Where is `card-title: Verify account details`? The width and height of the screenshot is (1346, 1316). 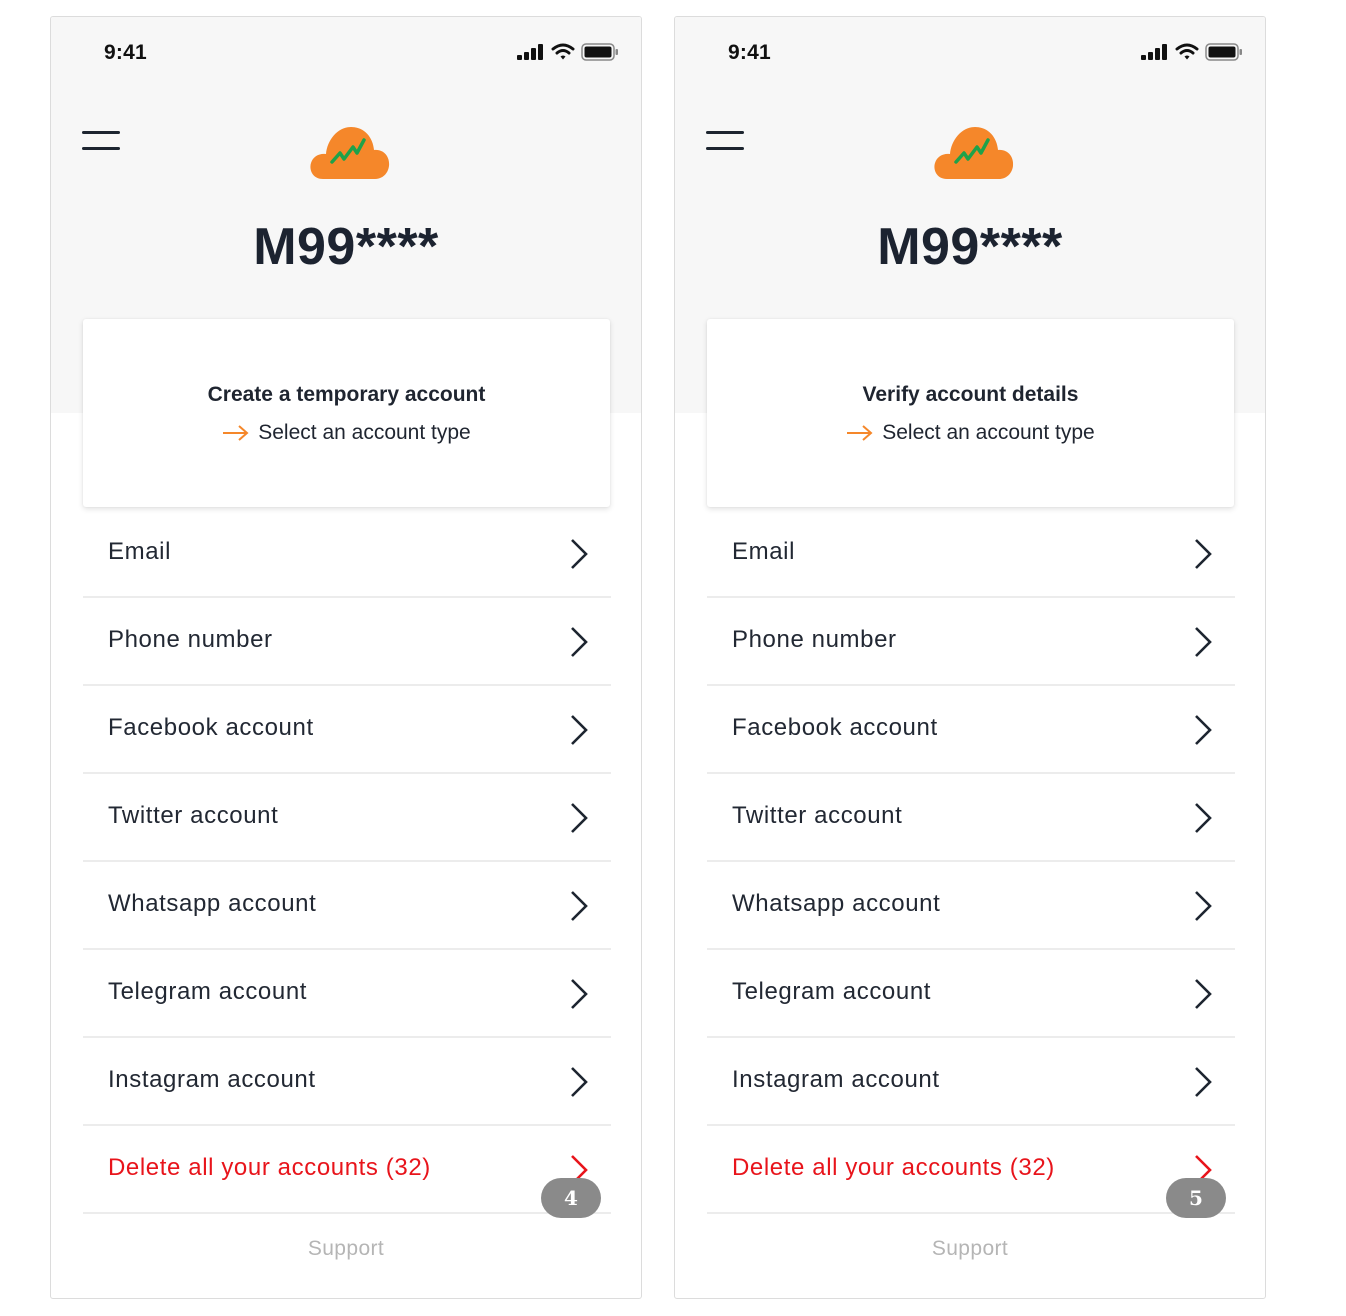 card-title: Verify account details is located at coordinates (970, 394).